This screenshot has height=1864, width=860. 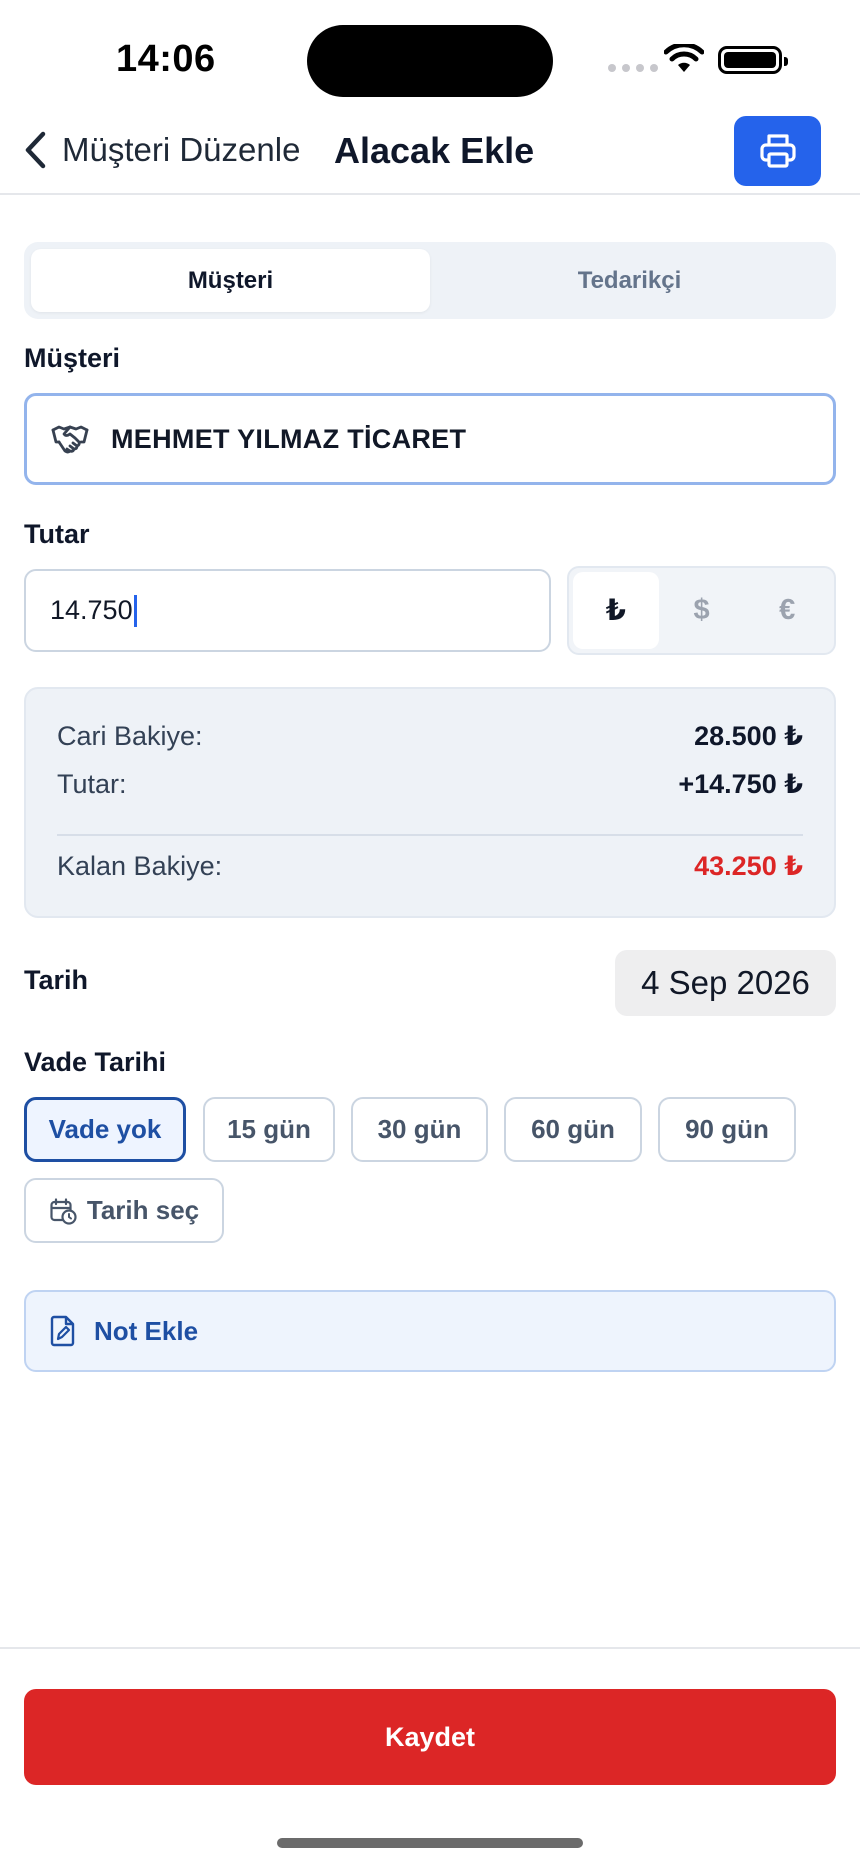 I want to click on current-balance-label: Cari Bakiye:, so click(x=130, y=736).